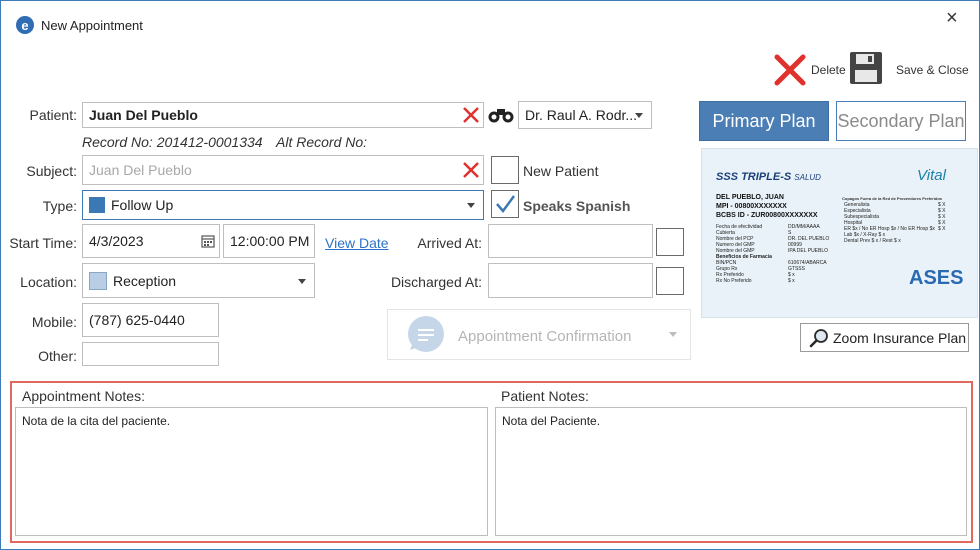 This screenshot has width=980, height=550. I want to click on ases-logo: ASES, so click(936, 278).